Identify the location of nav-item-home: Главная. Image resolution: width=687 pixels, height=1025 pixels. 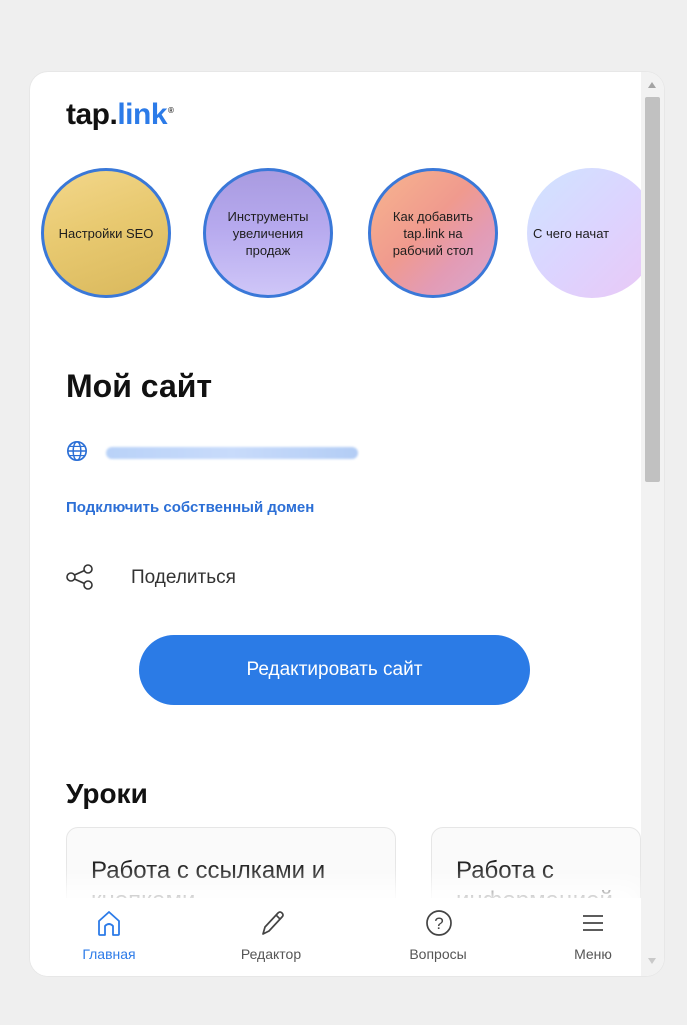
(109, 937).